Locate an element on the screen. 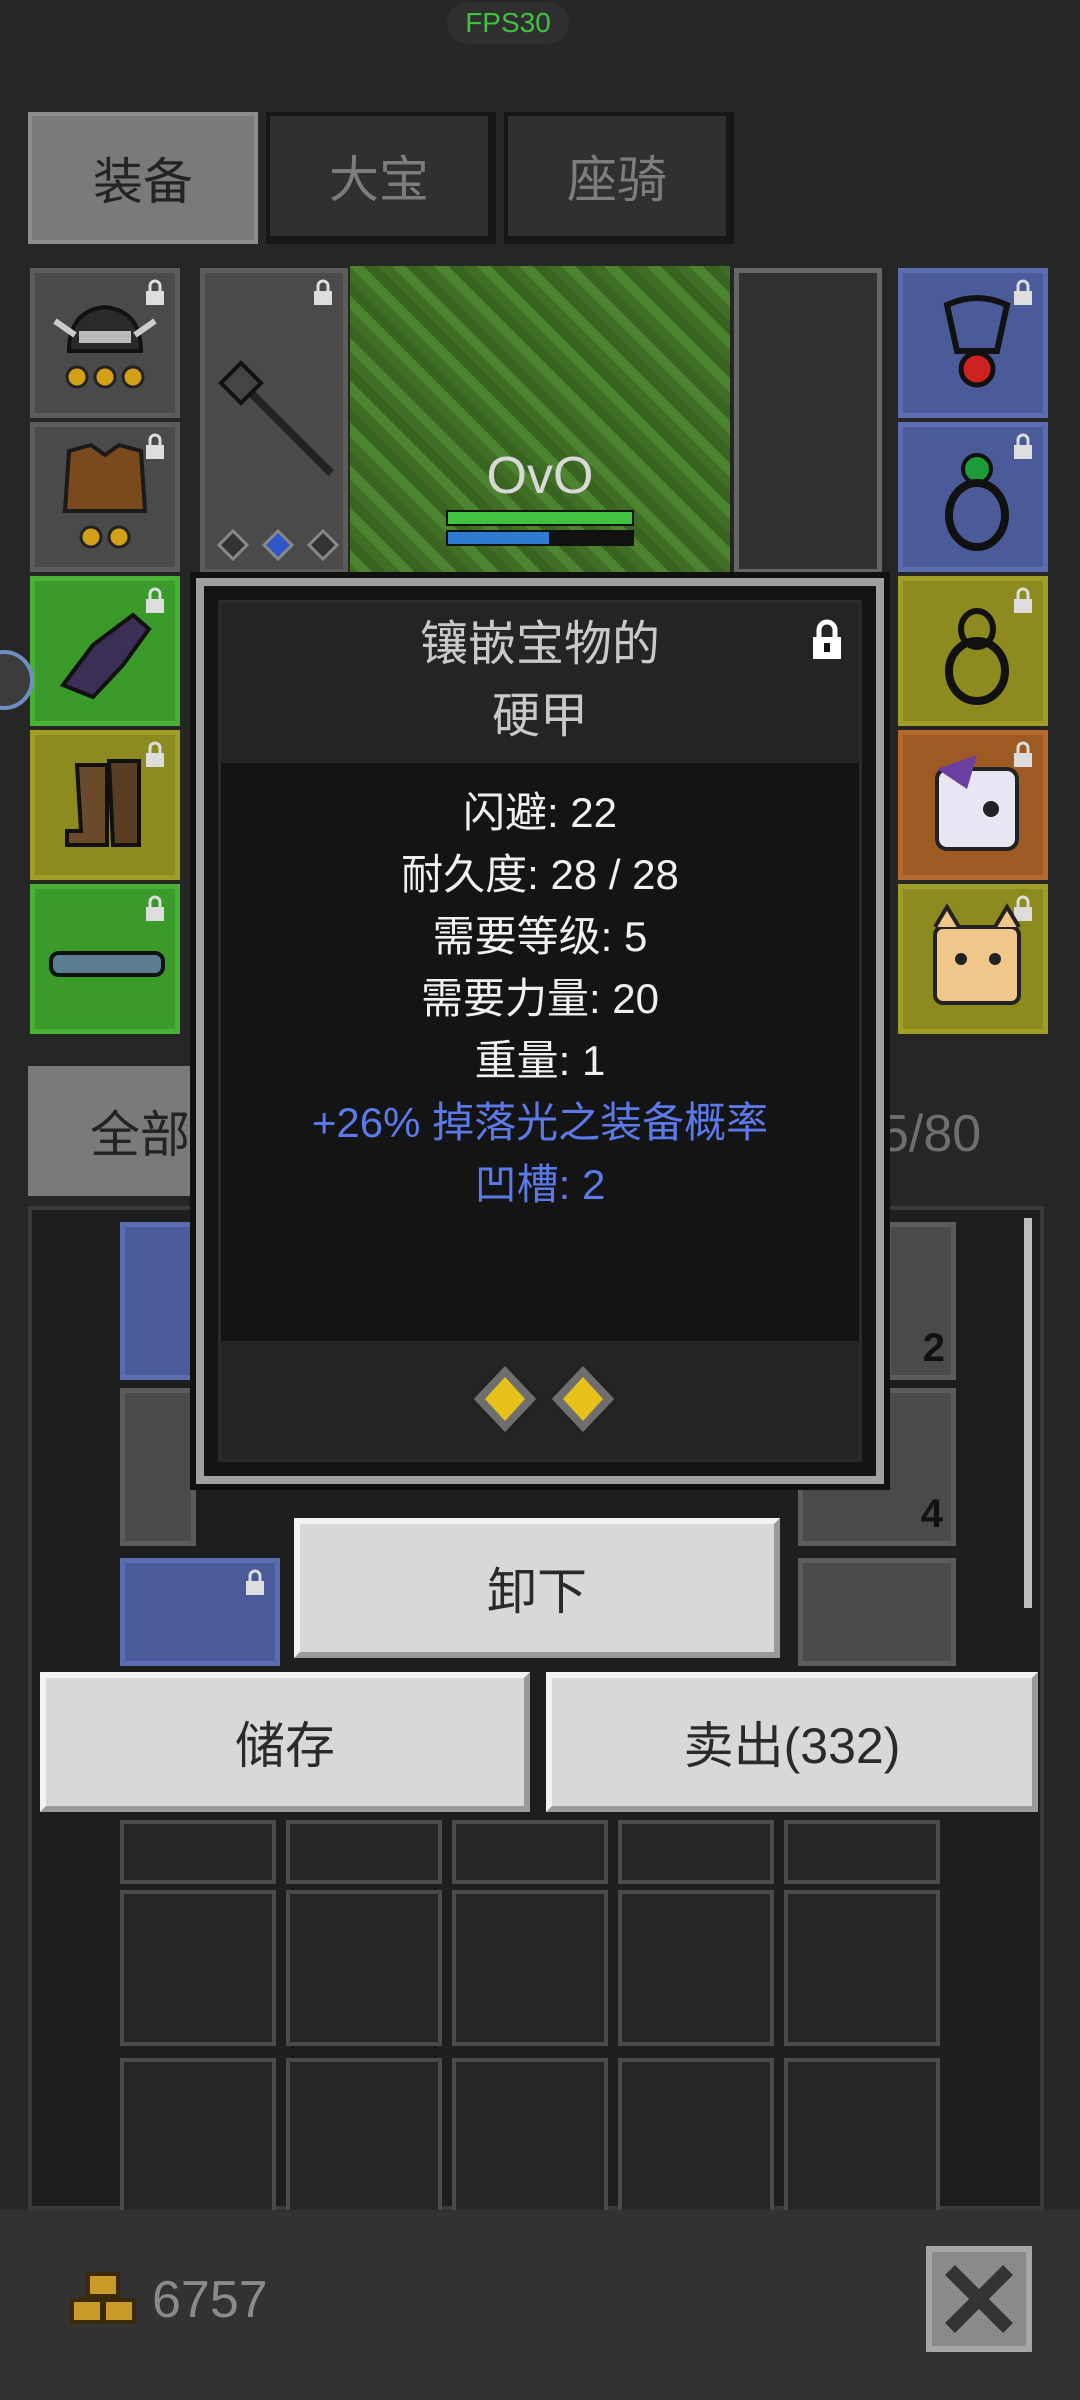  hp-bar is located at coordinates (540, 518).